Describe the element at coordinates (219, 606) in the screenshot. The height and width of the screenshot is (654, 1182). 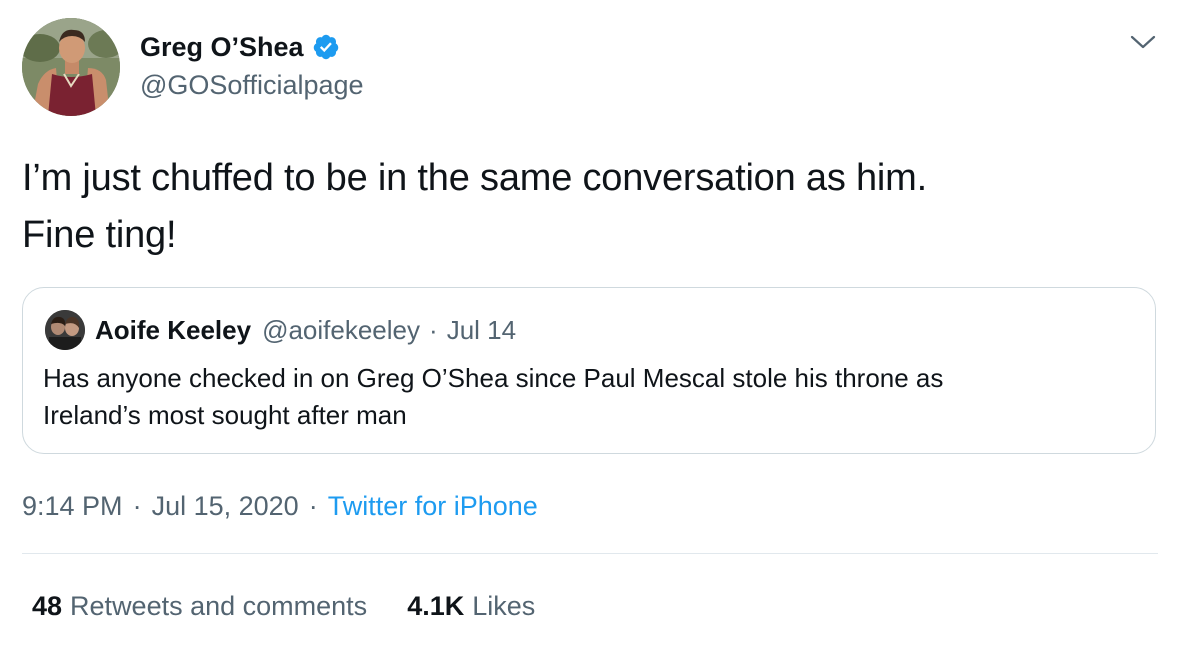
I see `retweets-label: Retweets and comments` at that location.